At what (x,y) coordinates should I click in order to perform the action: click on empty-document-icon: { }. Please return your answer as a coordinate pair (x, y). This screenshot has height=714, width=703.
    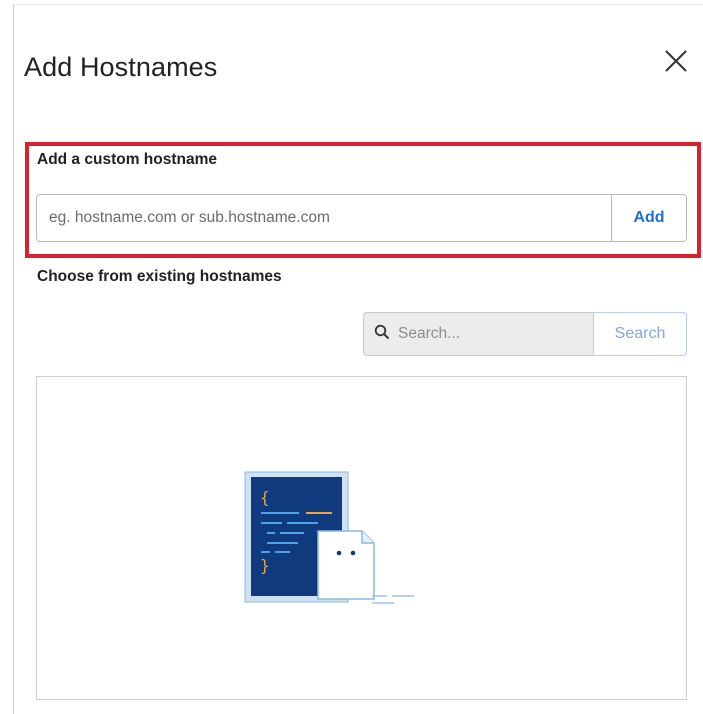
    Looking at the image, I should click on (331, 541).